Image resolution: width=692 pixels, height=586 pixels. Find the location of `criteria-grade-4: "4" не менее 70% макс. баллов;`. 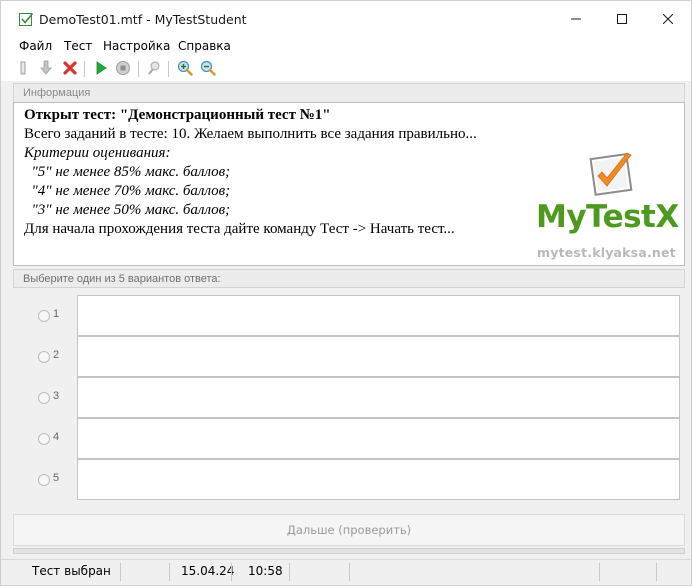

criteria-grade-4: "4" не менее 70% макс. баллов; is located at coordinates (127, 191).